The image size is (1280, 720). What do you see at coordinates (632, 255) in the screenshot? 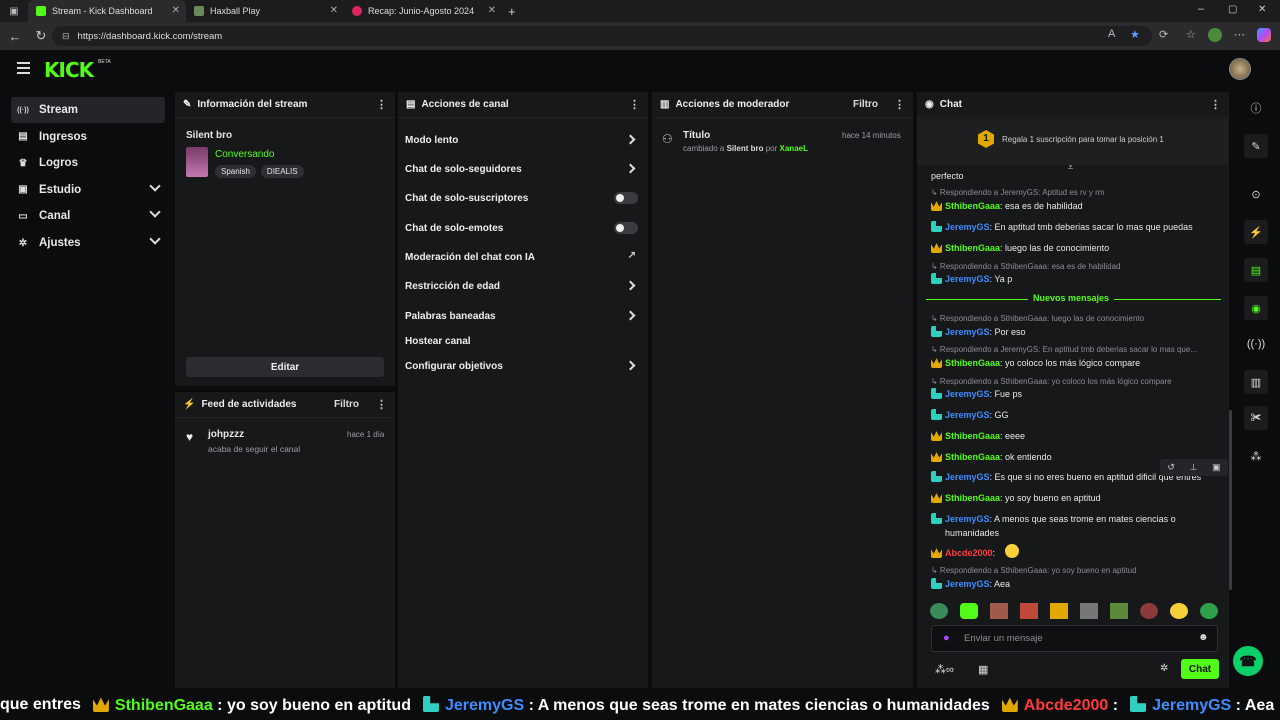
I see `external-link-icon: ↗` at bounding box center [632, 255].